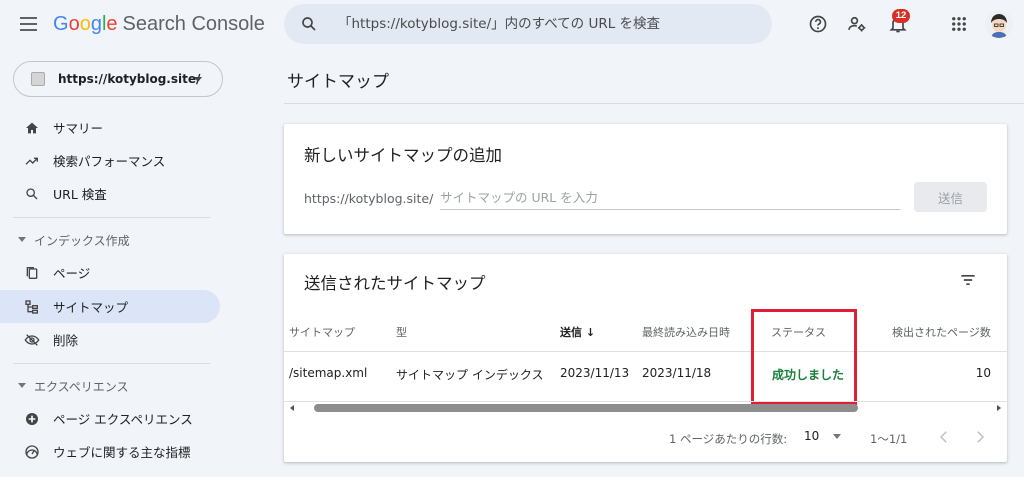 This screenshot has width=1024, height=477. I want to click on section-label: エクスペリエンス, so click(81, 386).